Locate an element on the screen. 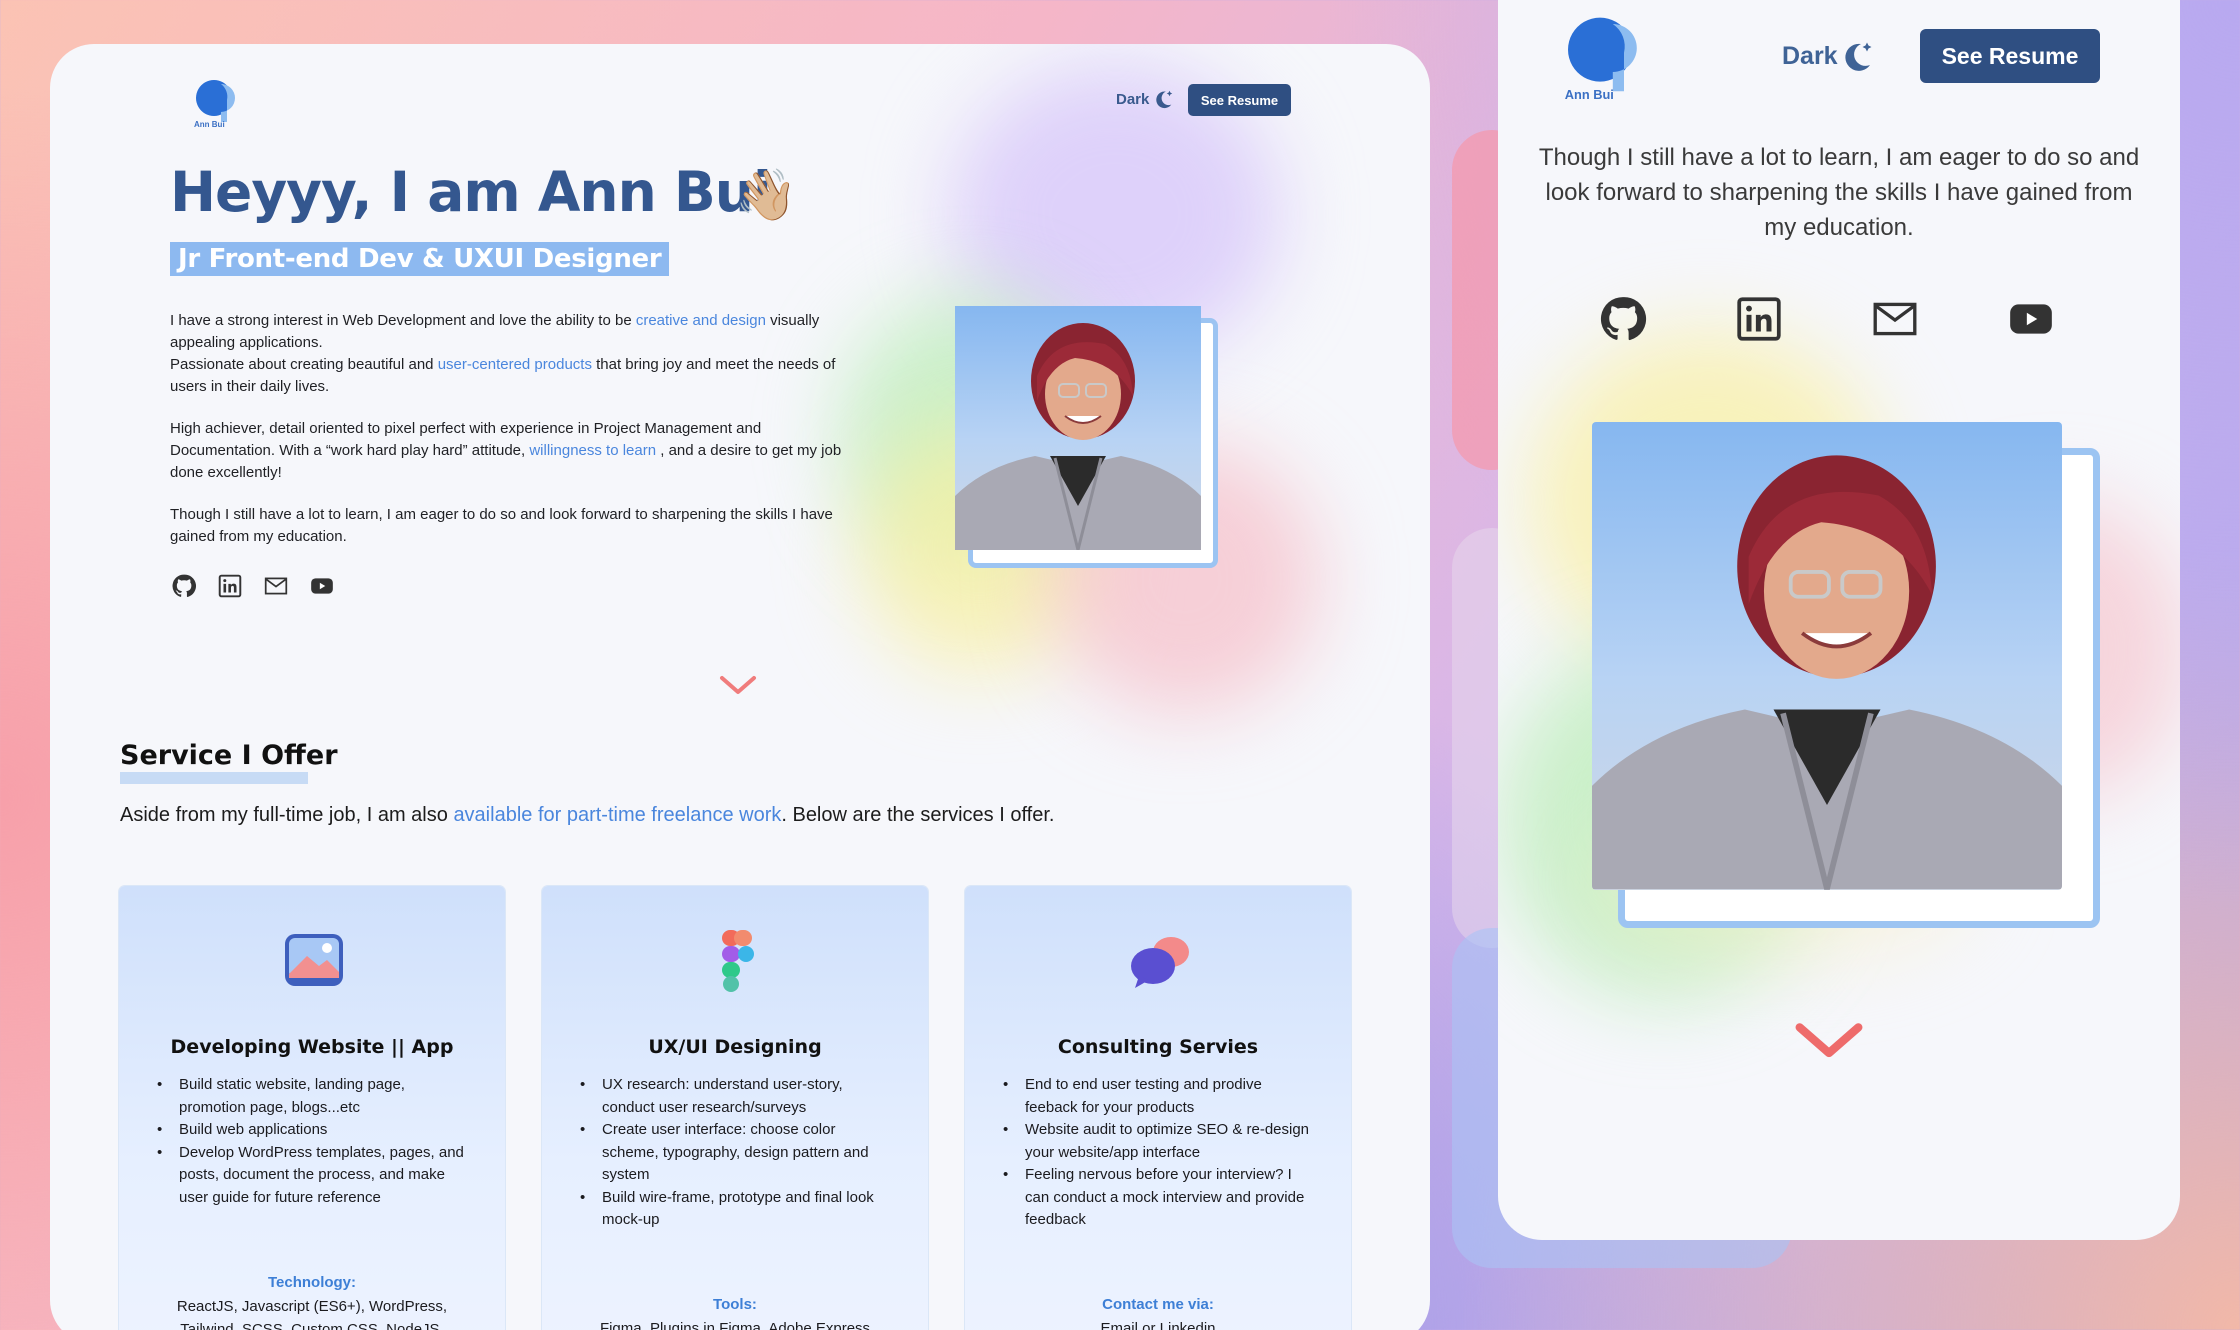 The width and height of the screenshot is (2240, 1330). hero-role: Jr Front-end Dev & UXUI Designer is located at coordinates (420, 259).